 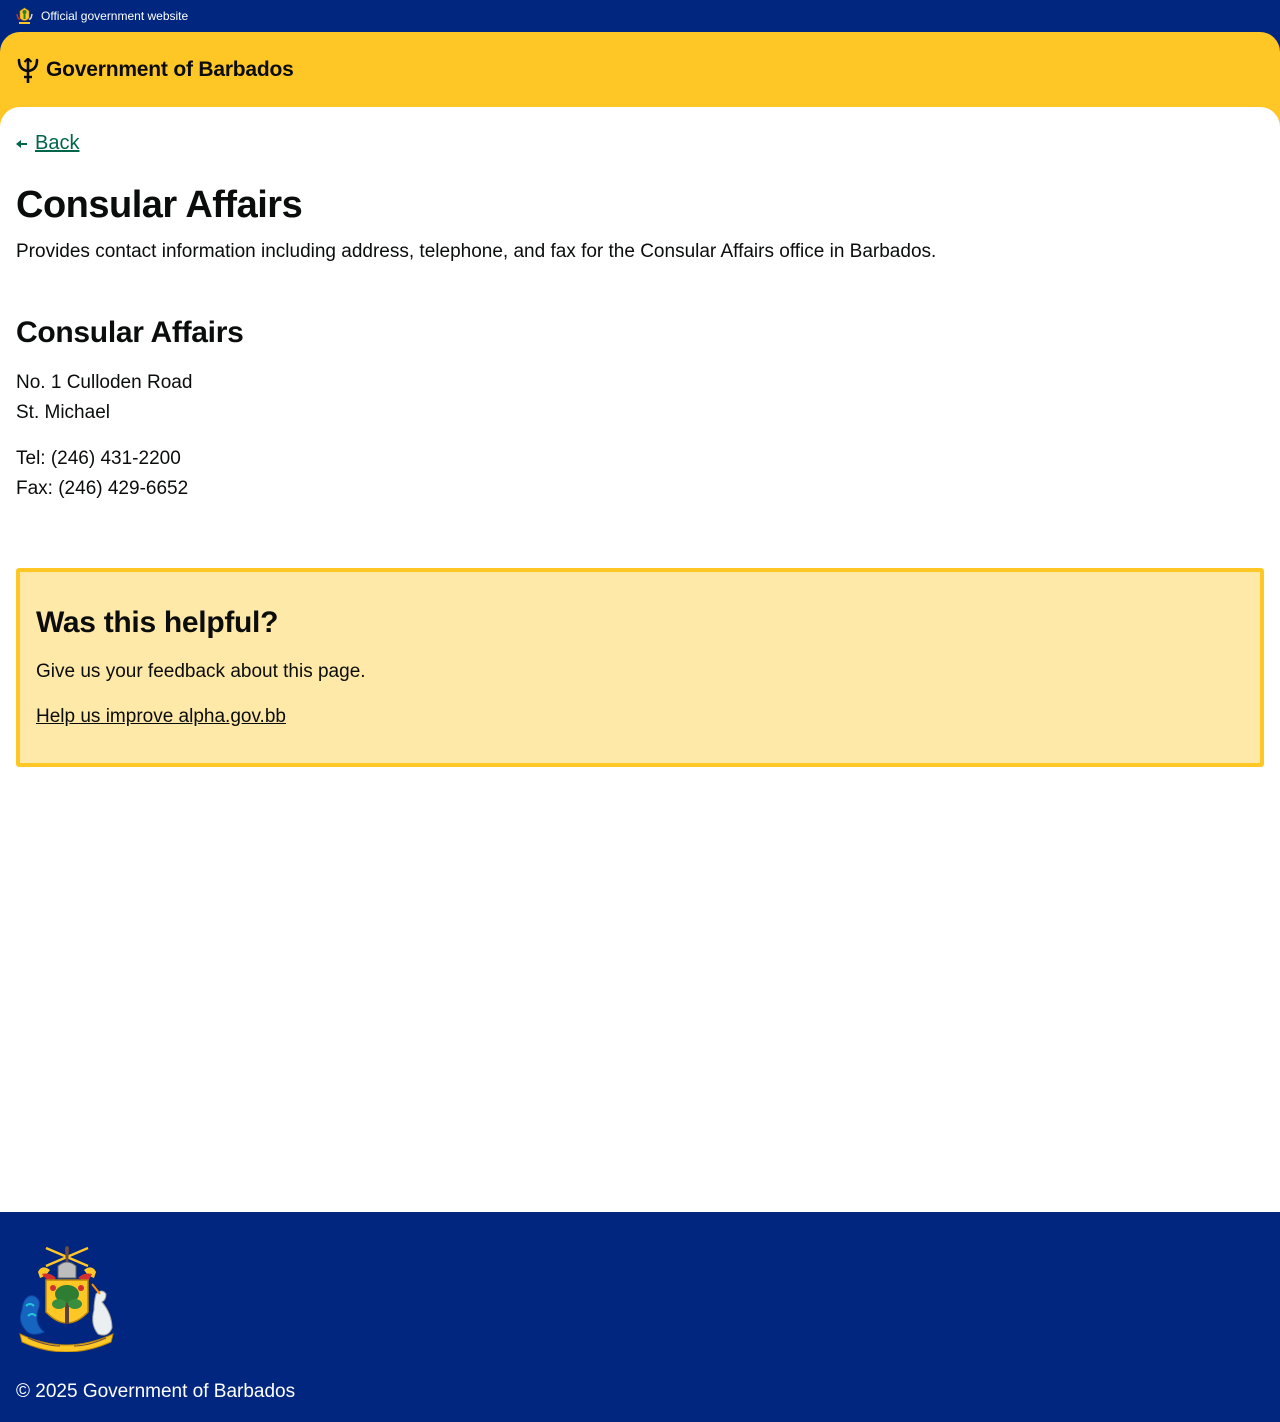 What do you see at coordinates (130, 332) in the screenshot?
I see `office-heading: Consular Affairs` at bounding box center [130, 332].